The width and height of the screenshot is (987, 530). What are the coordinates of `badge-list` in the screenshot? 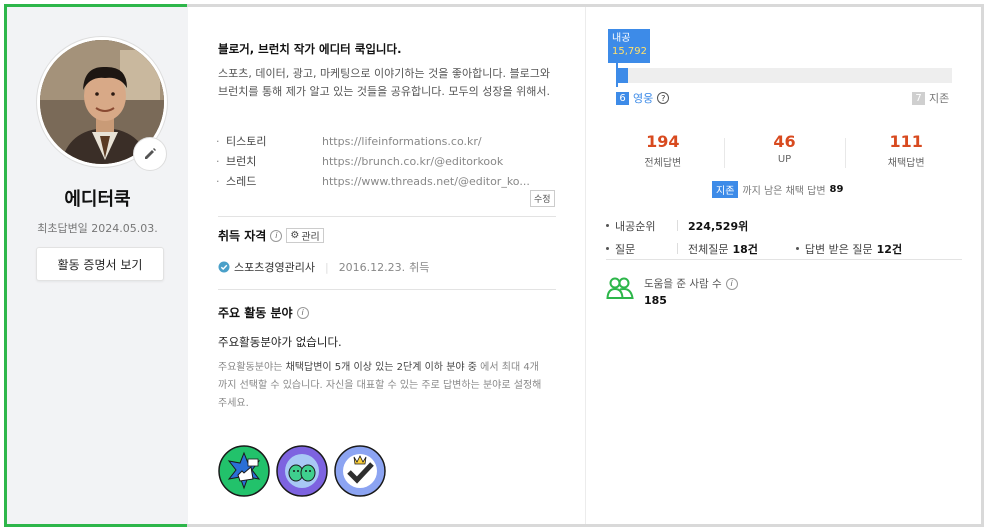 It's located at (302, 471).